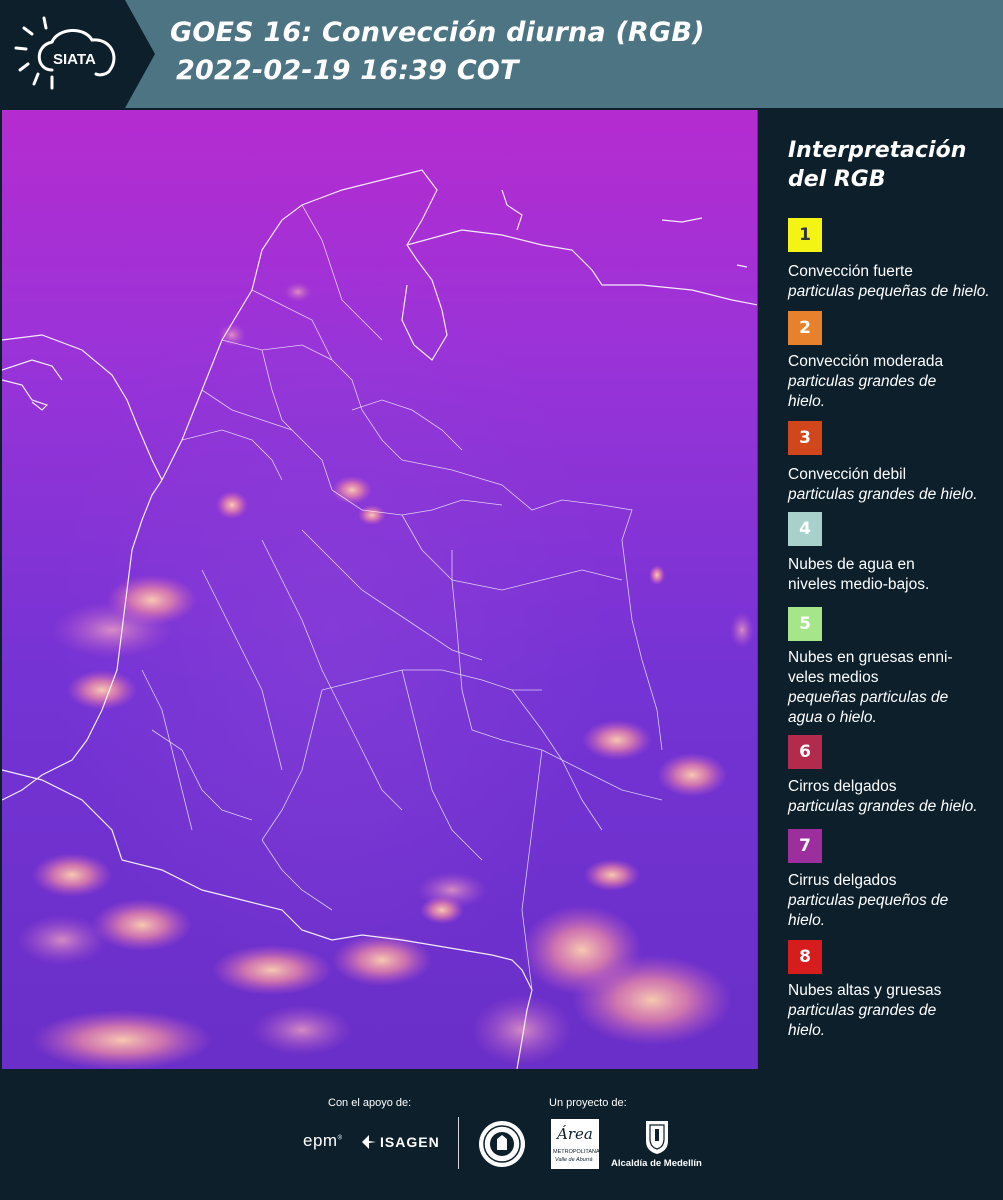 This screenshot has height=1200, width=1003. Describe the element at coordinates (842, 880) in the screenshot. I see `legend-item-name: Cirrus delgados` at that location.